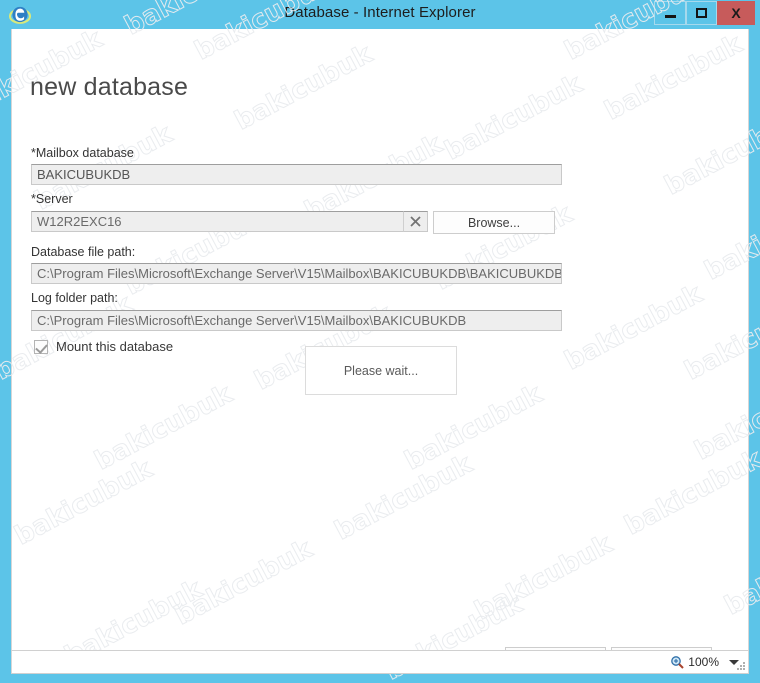 This screenshot has width=760, height=683. What do you see at coordinates (380, 643) in the screenshot?
I see `form-action-bar: Save Cancel` at bounding box center [380, 643].